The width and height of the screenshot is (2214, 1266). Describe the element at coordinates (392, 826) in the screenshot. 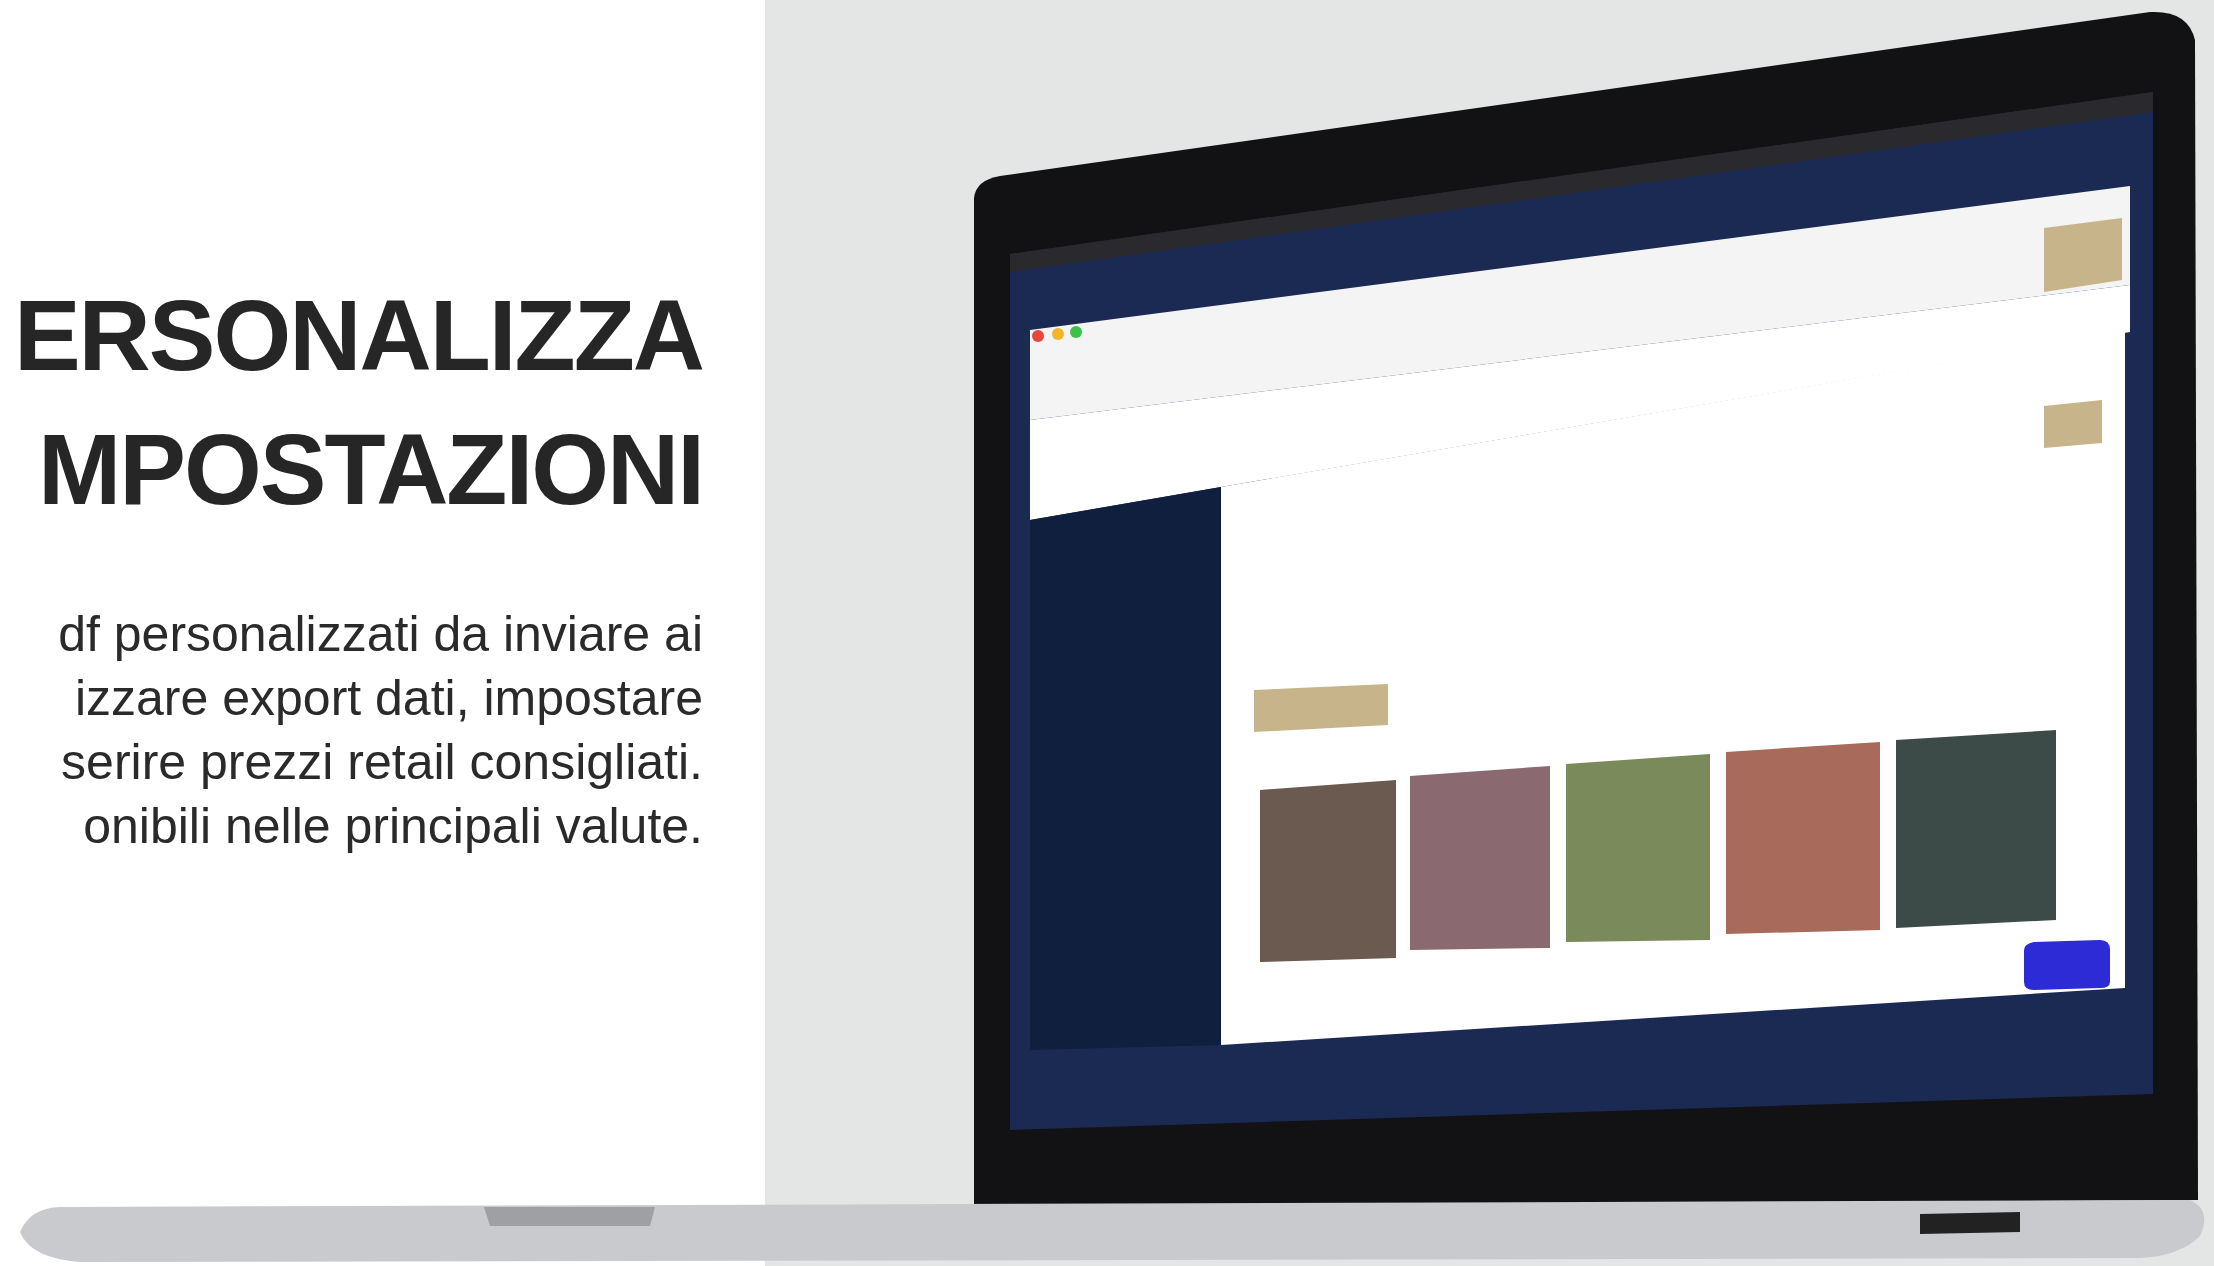

I see `description-line: onibili nelle principali valute.` at that location.